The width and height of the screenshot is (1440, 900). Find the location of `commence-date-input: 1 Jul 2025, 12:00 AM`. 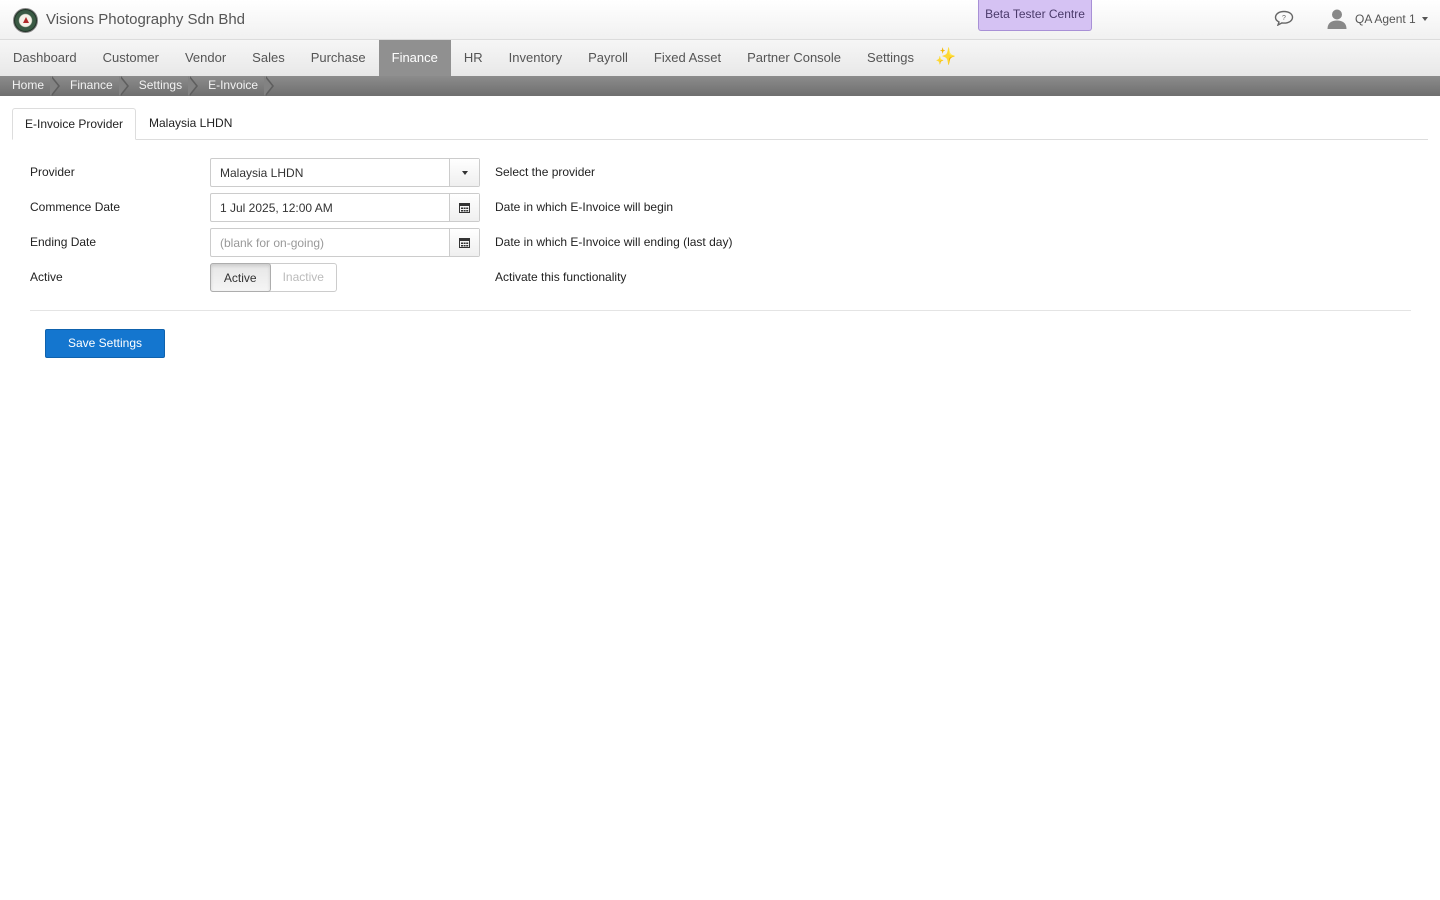

commence-date-input: 1 Jul 2025, 12:00 AM is located at coordinates (345, 207).